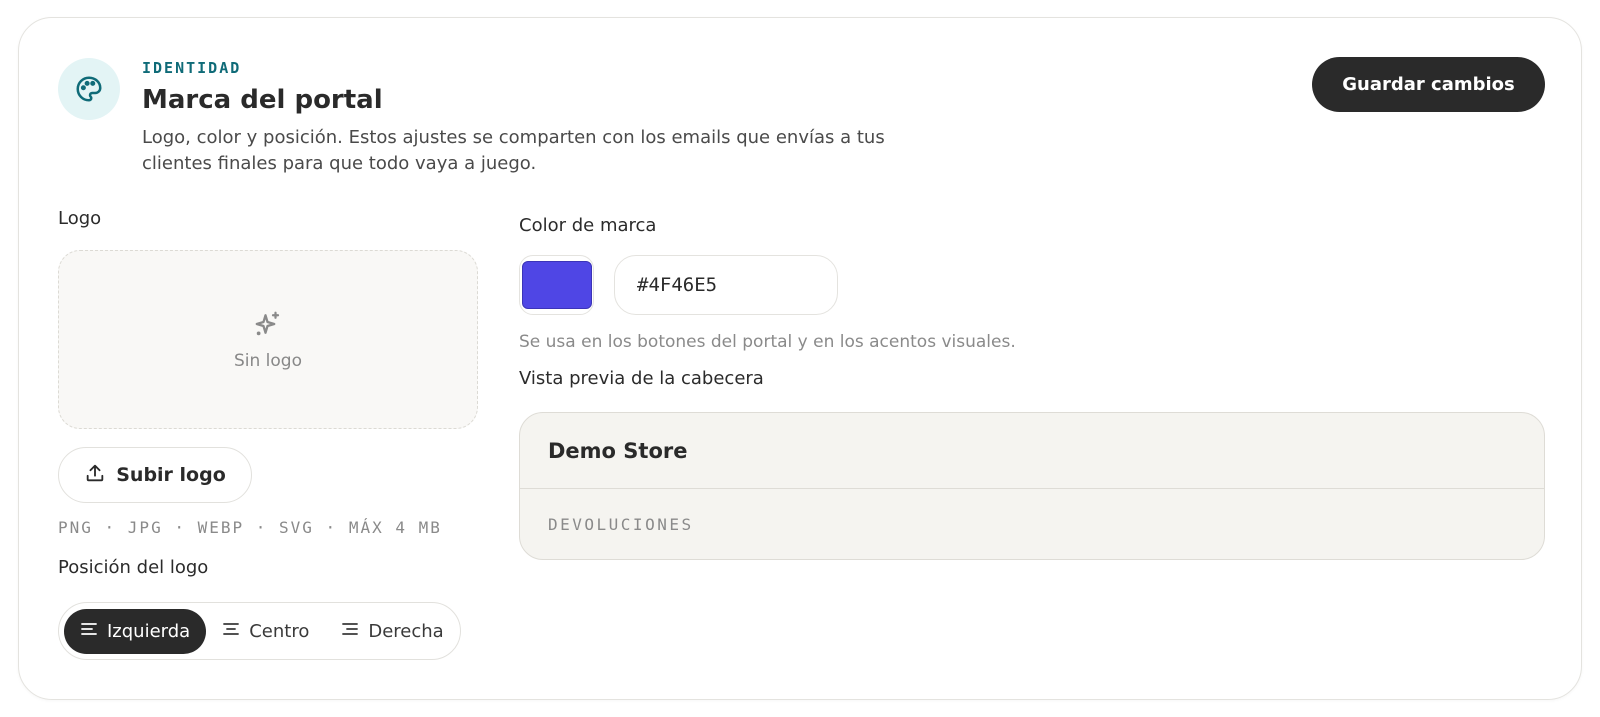  What do you see at coordinates (149, 631) in the screenshot?
I see `position-option-label: Izquierda` at bounding box center [149, 631].